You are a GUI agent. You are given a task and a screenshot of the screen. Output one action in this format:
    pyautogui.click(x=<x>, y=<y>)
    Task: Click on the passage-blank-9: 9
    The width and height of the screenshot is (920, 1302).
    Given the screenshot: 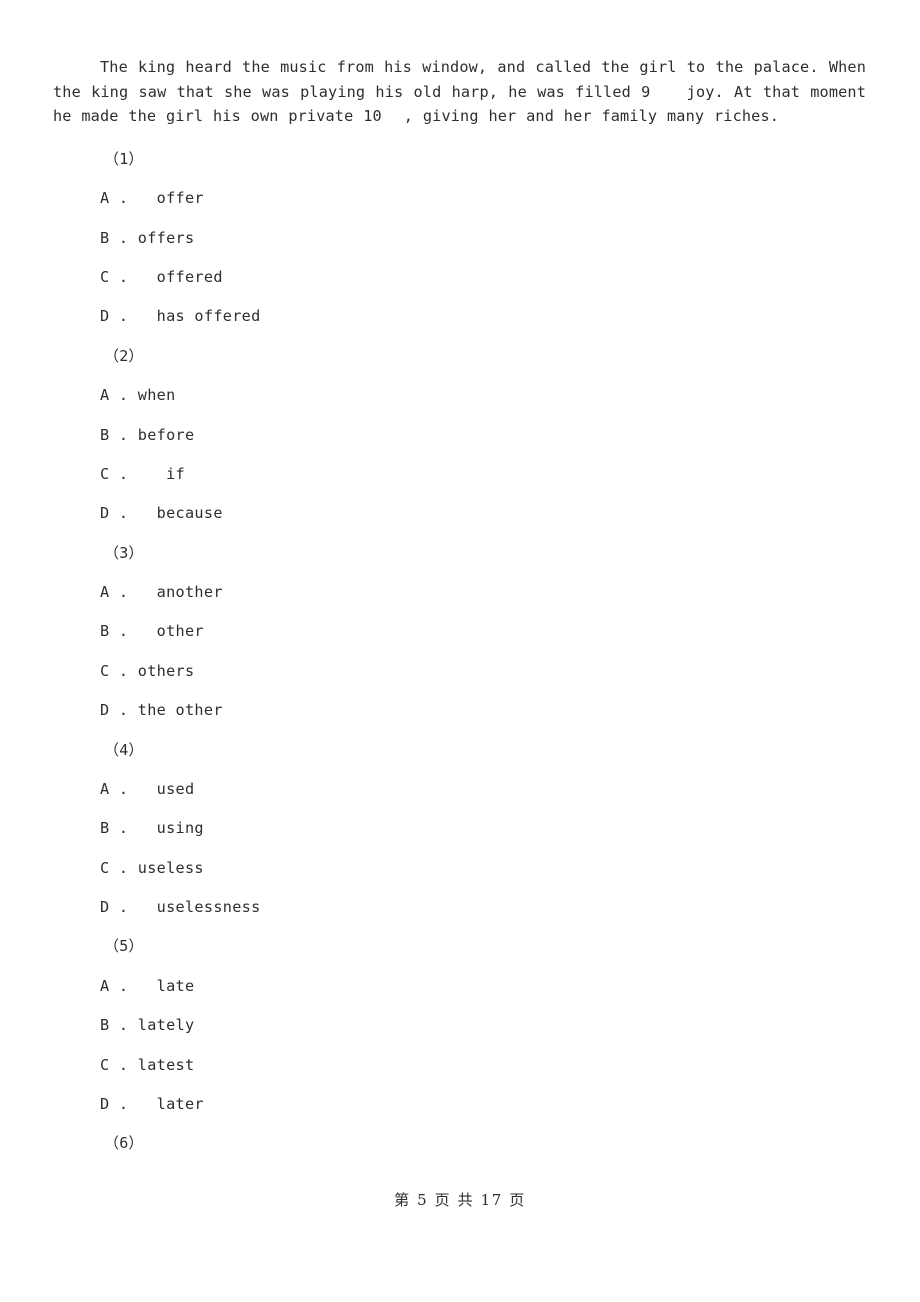 What is the action you would take?
    pyautogui.click(x=646, y=91)
    